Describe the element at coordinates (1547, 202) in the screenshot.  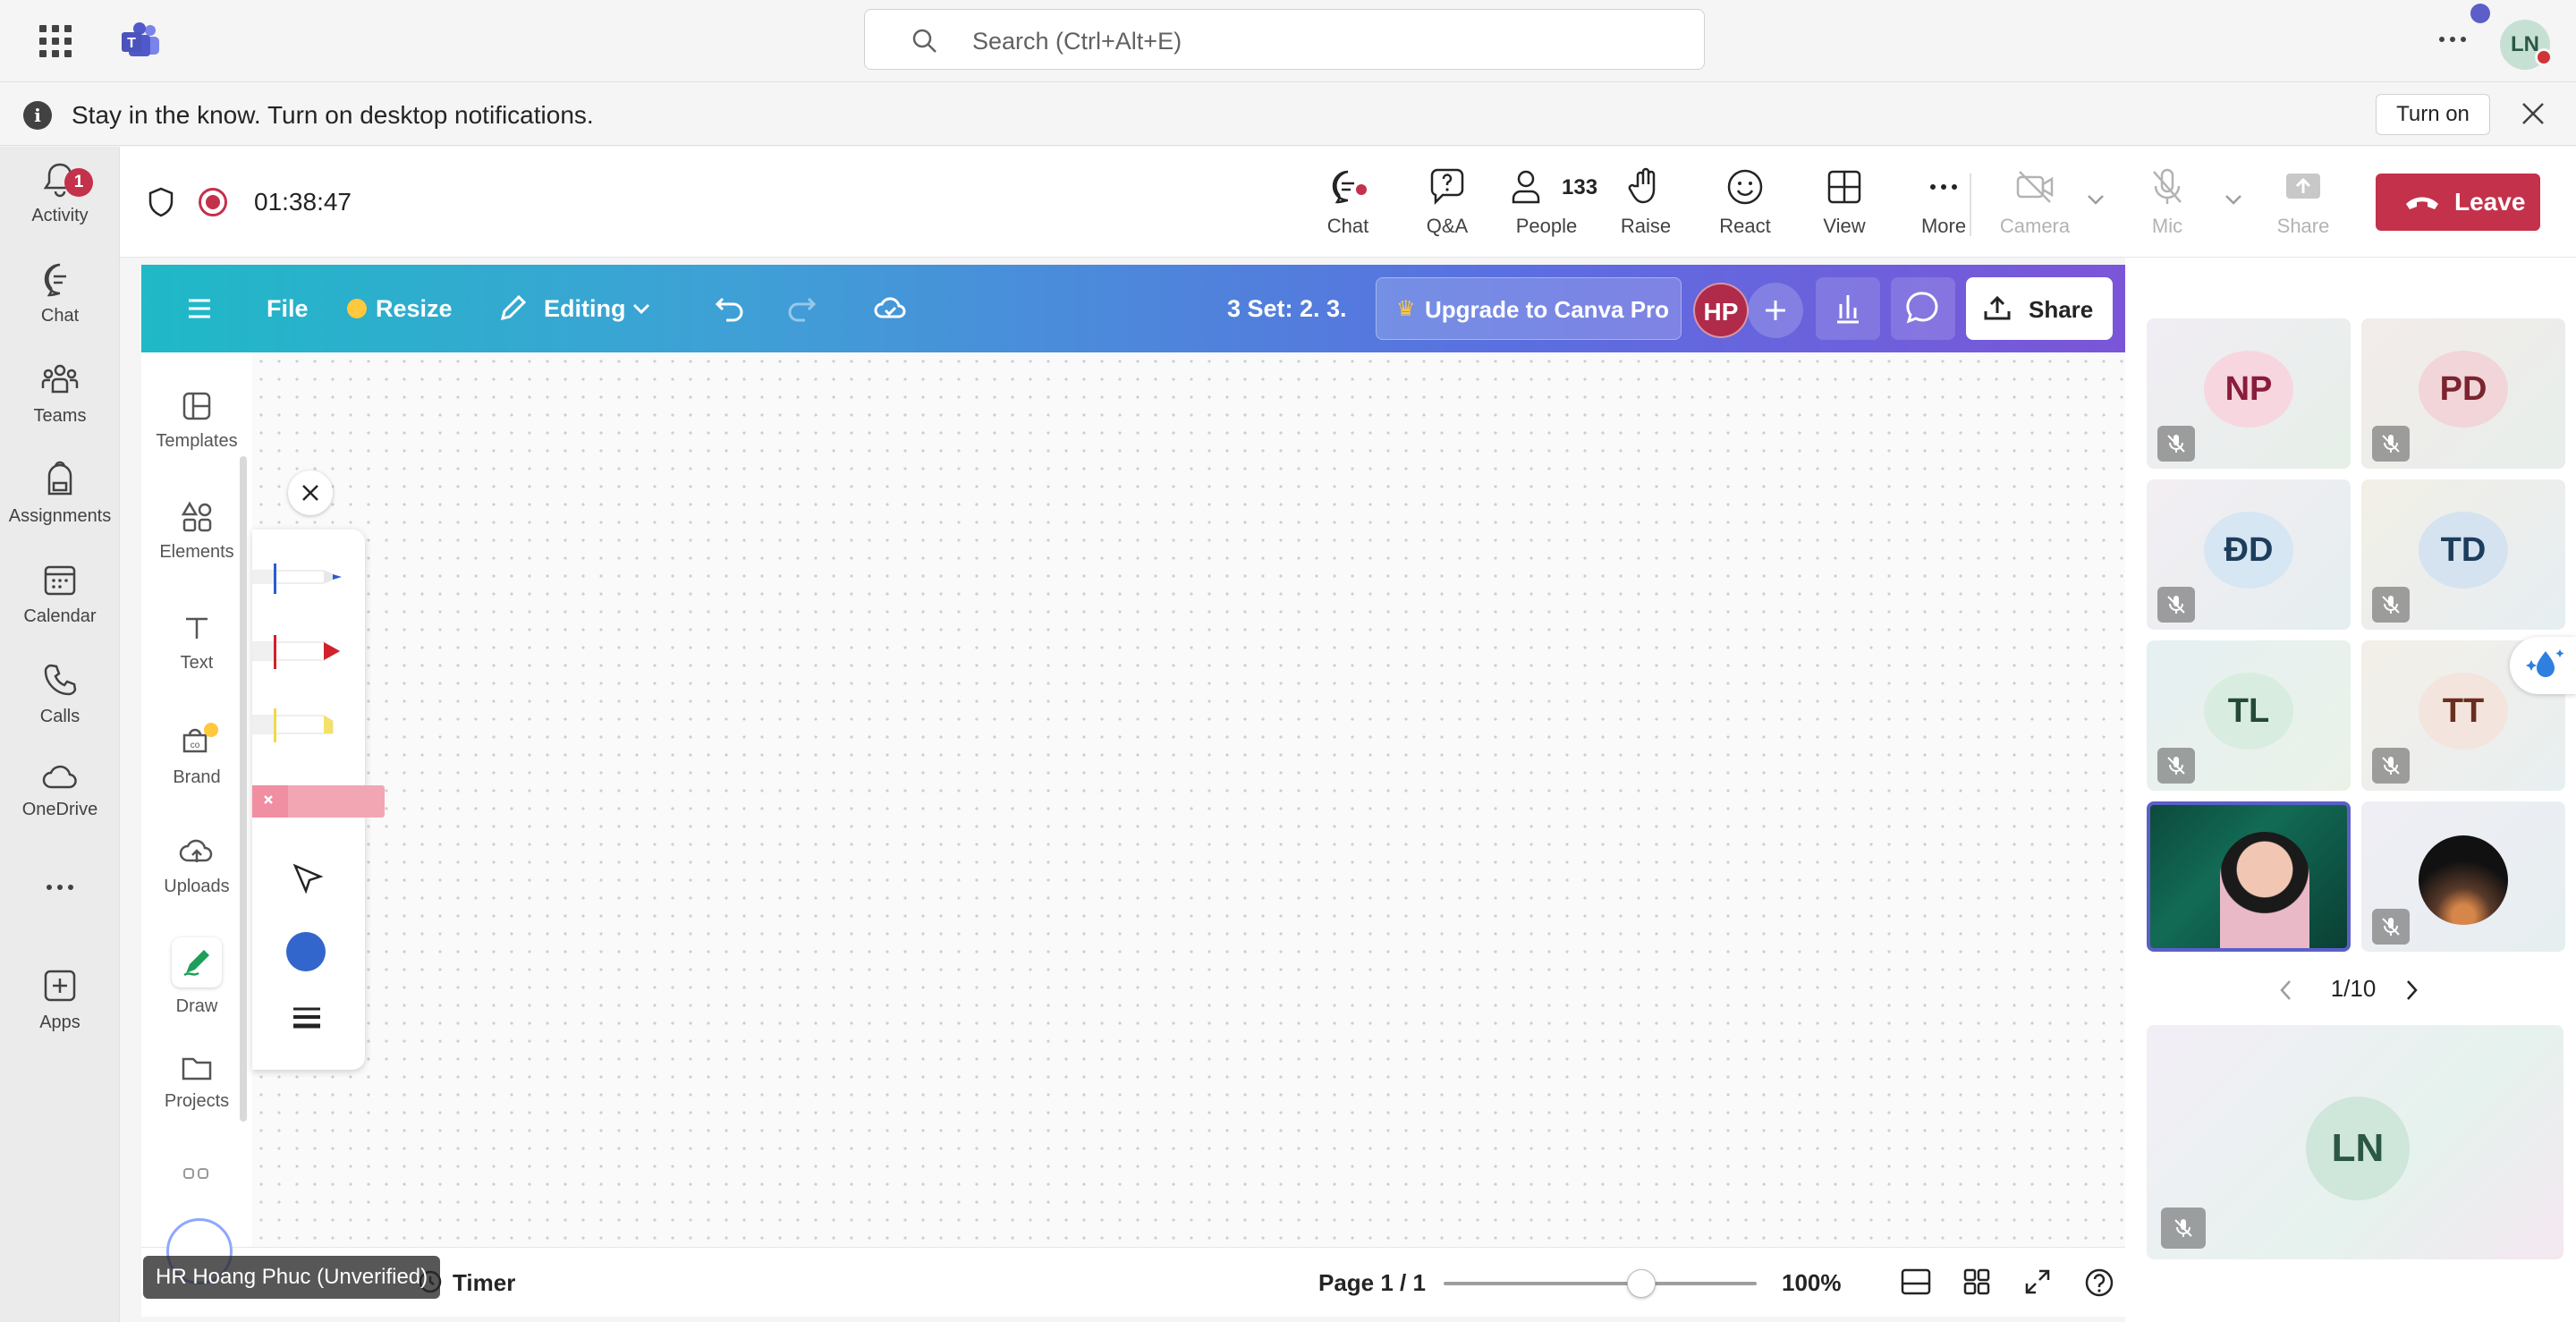
I see `people-button: 133 People` at that location.